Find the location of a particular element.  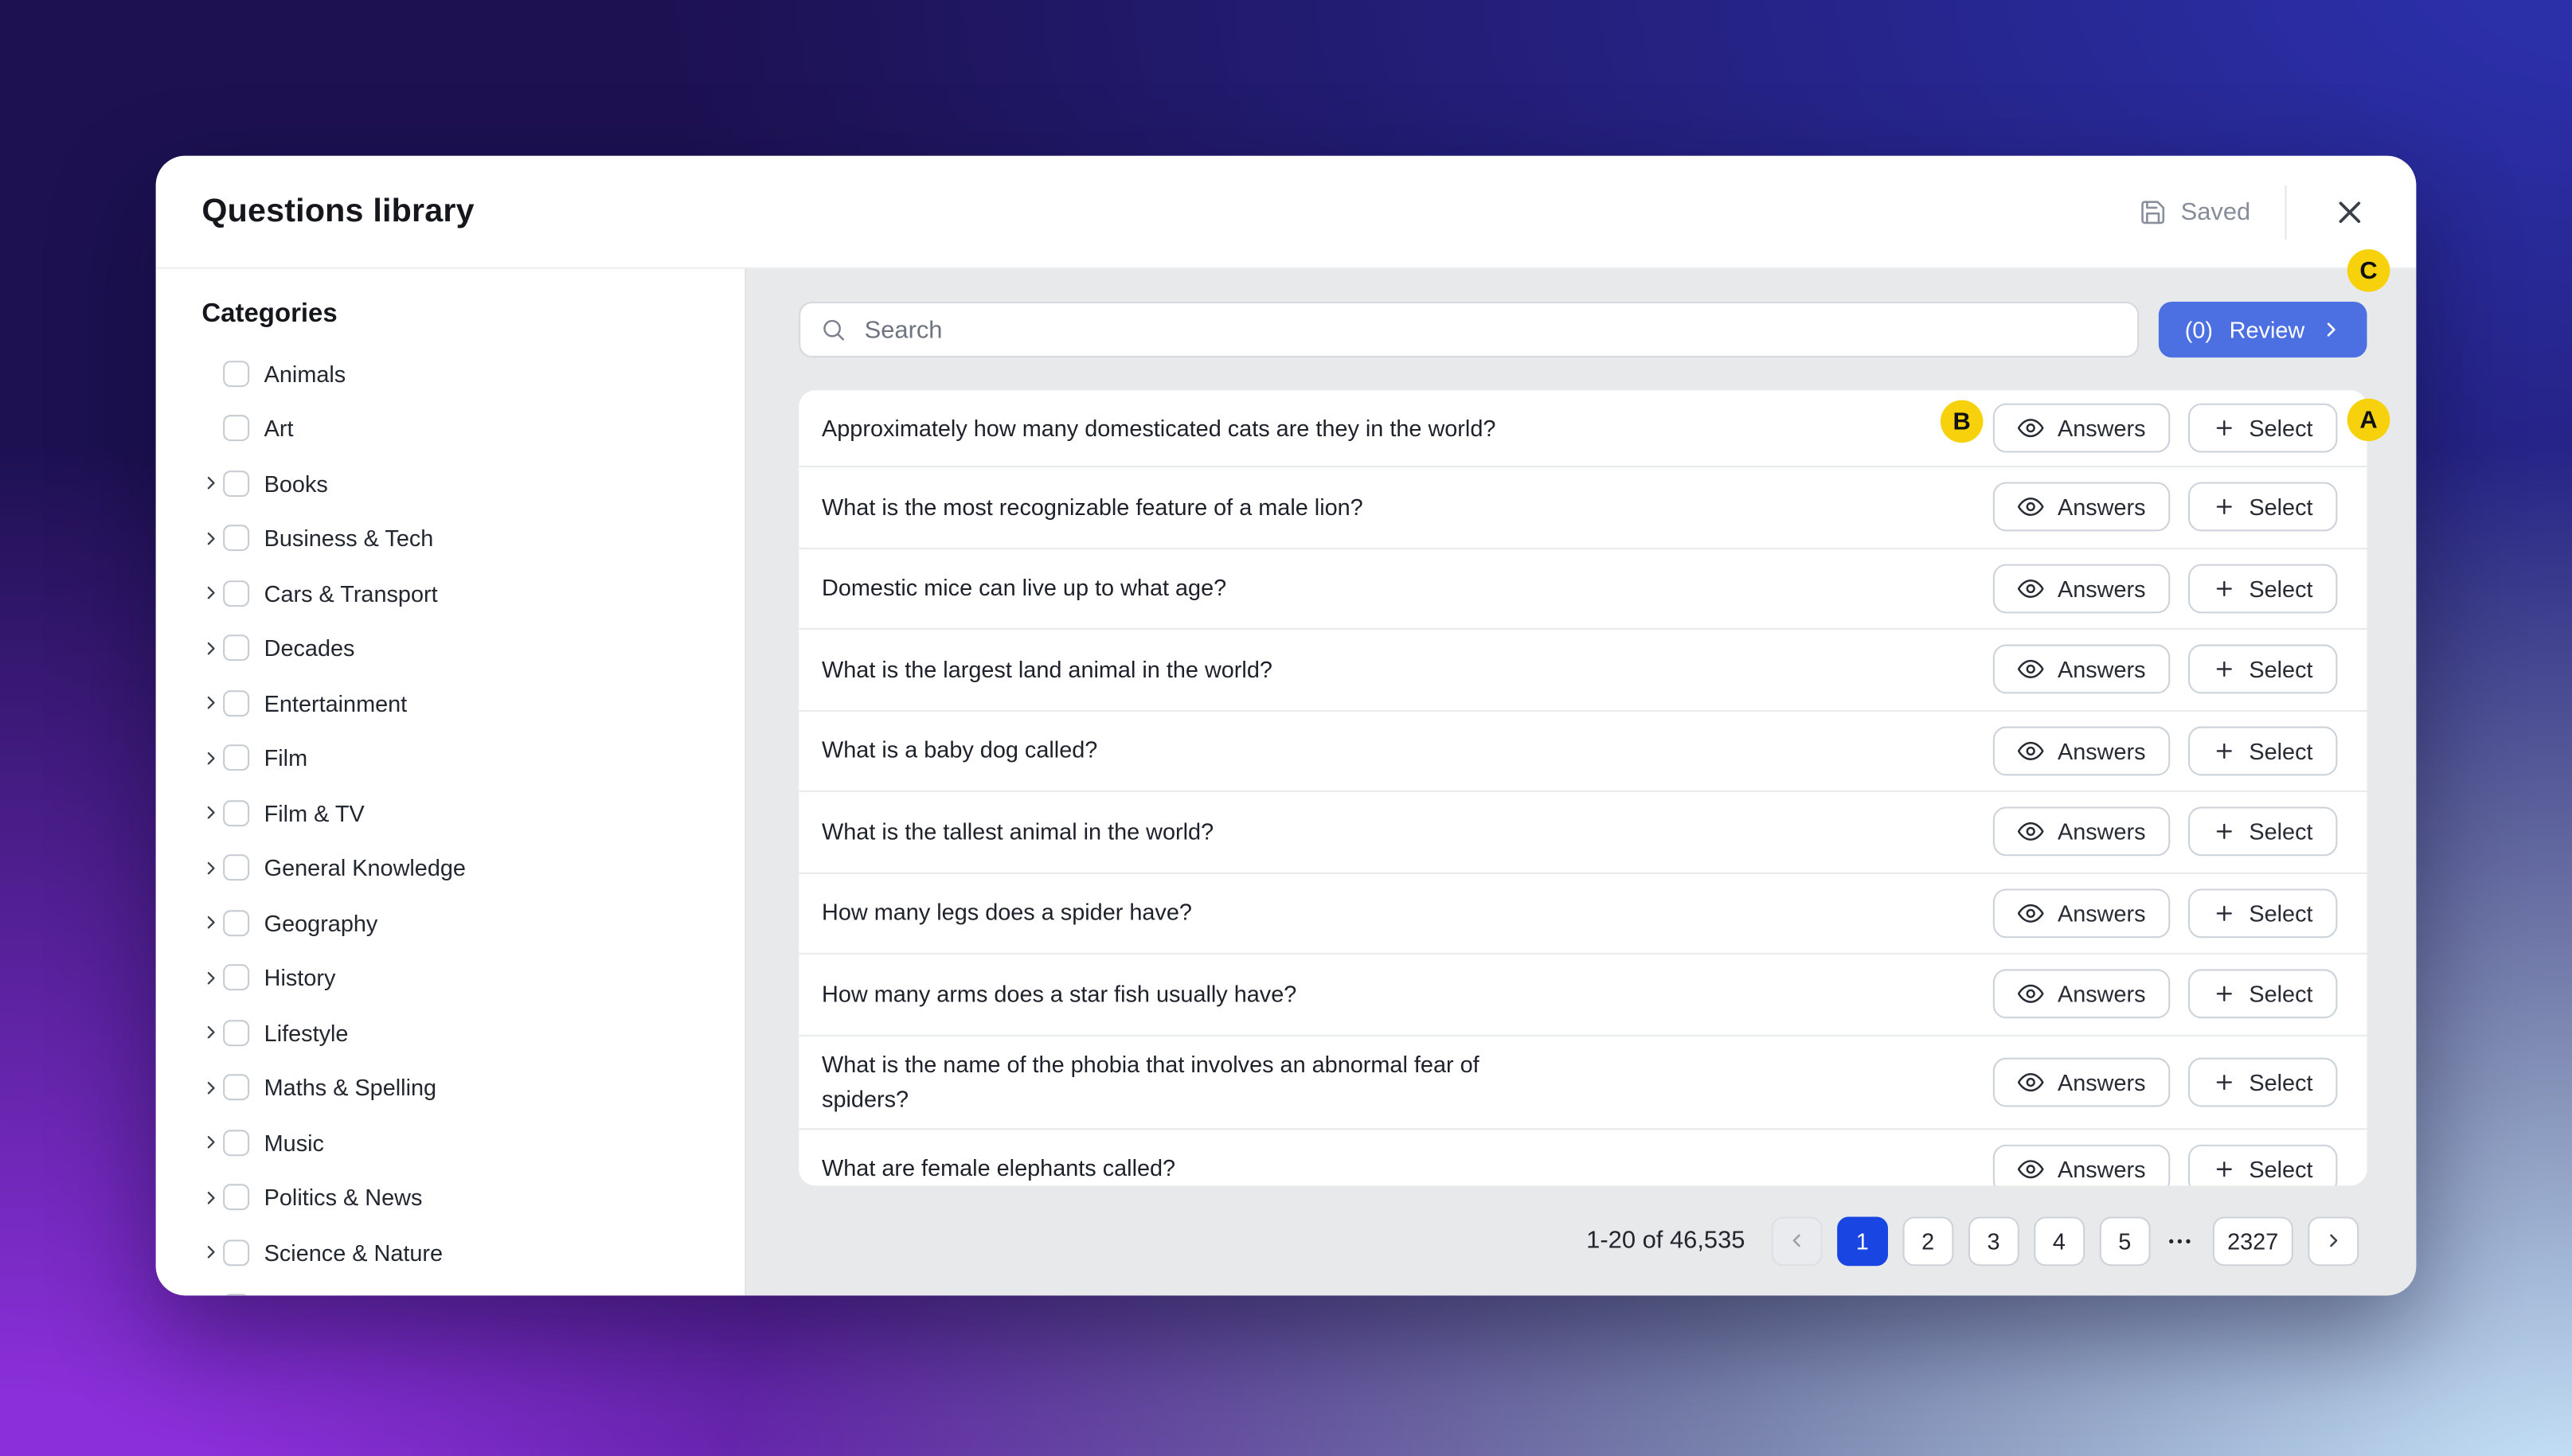

review-button: (0) Review is located at coordinates (2262, 330).